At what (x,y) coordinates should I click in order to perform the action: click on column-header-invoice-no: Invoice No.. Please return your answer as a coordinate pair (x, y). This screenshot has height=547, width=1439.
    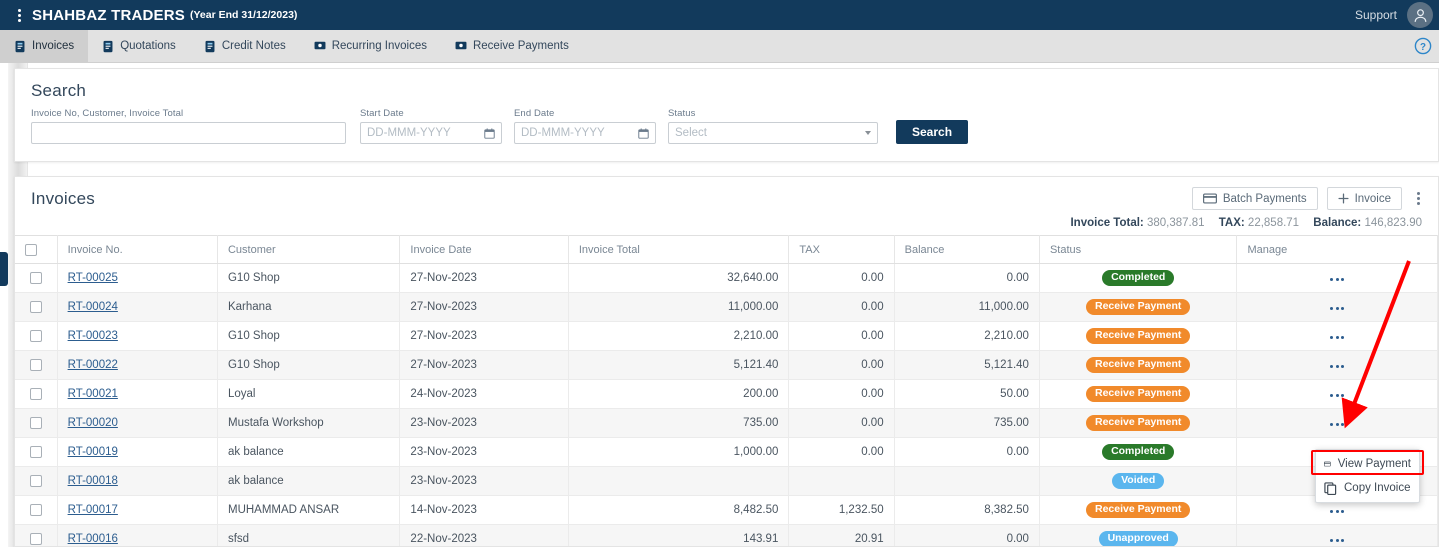
    Looking at the image, I should click on (137, 249).